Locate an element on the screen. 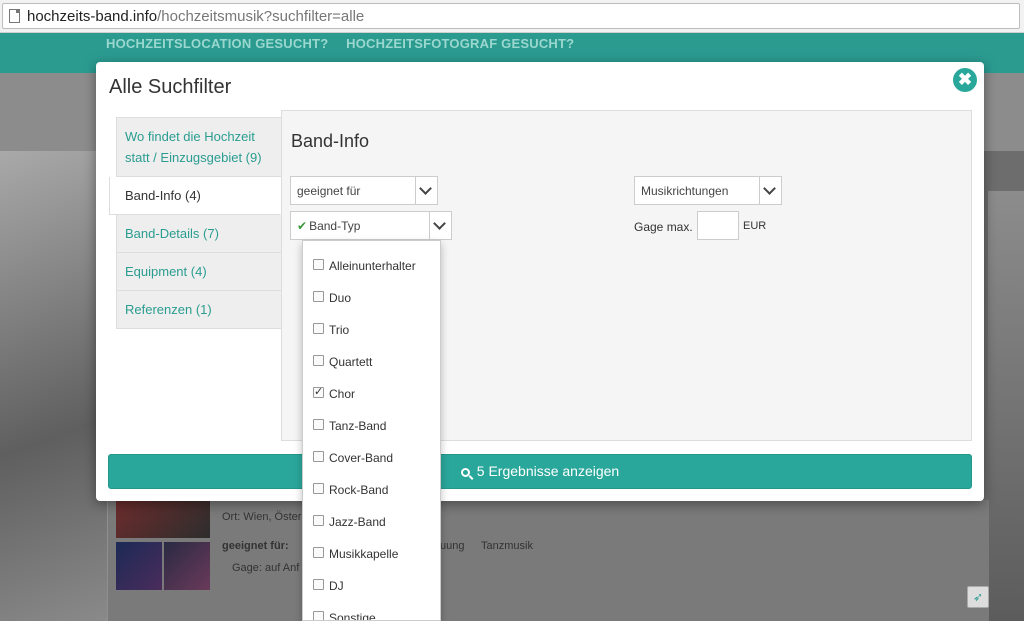 Image resolution: width=1024 pixels, height=621 pixels. suitable-for-select: geeignet für is located at coordinates (364, 190).